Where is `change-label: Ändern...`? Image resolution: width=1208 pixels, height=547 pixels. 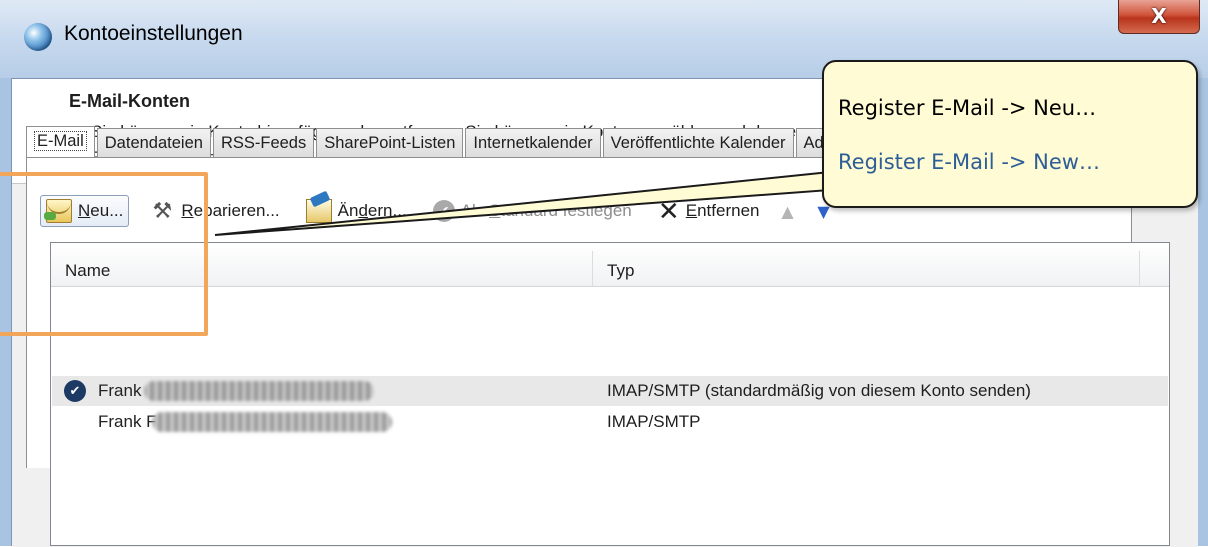 change-label: Ändern... is located at coordinates (372, 211).